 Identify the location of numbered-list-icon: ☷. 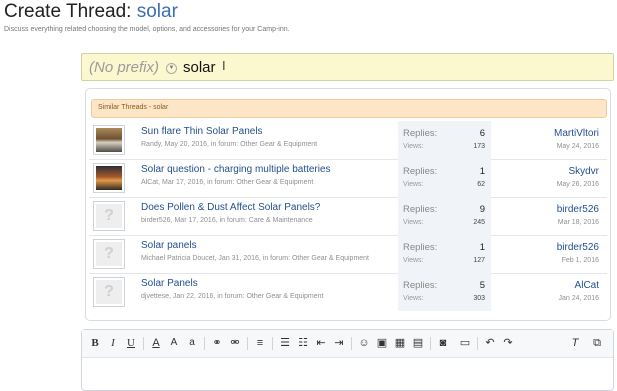
(303, 343).